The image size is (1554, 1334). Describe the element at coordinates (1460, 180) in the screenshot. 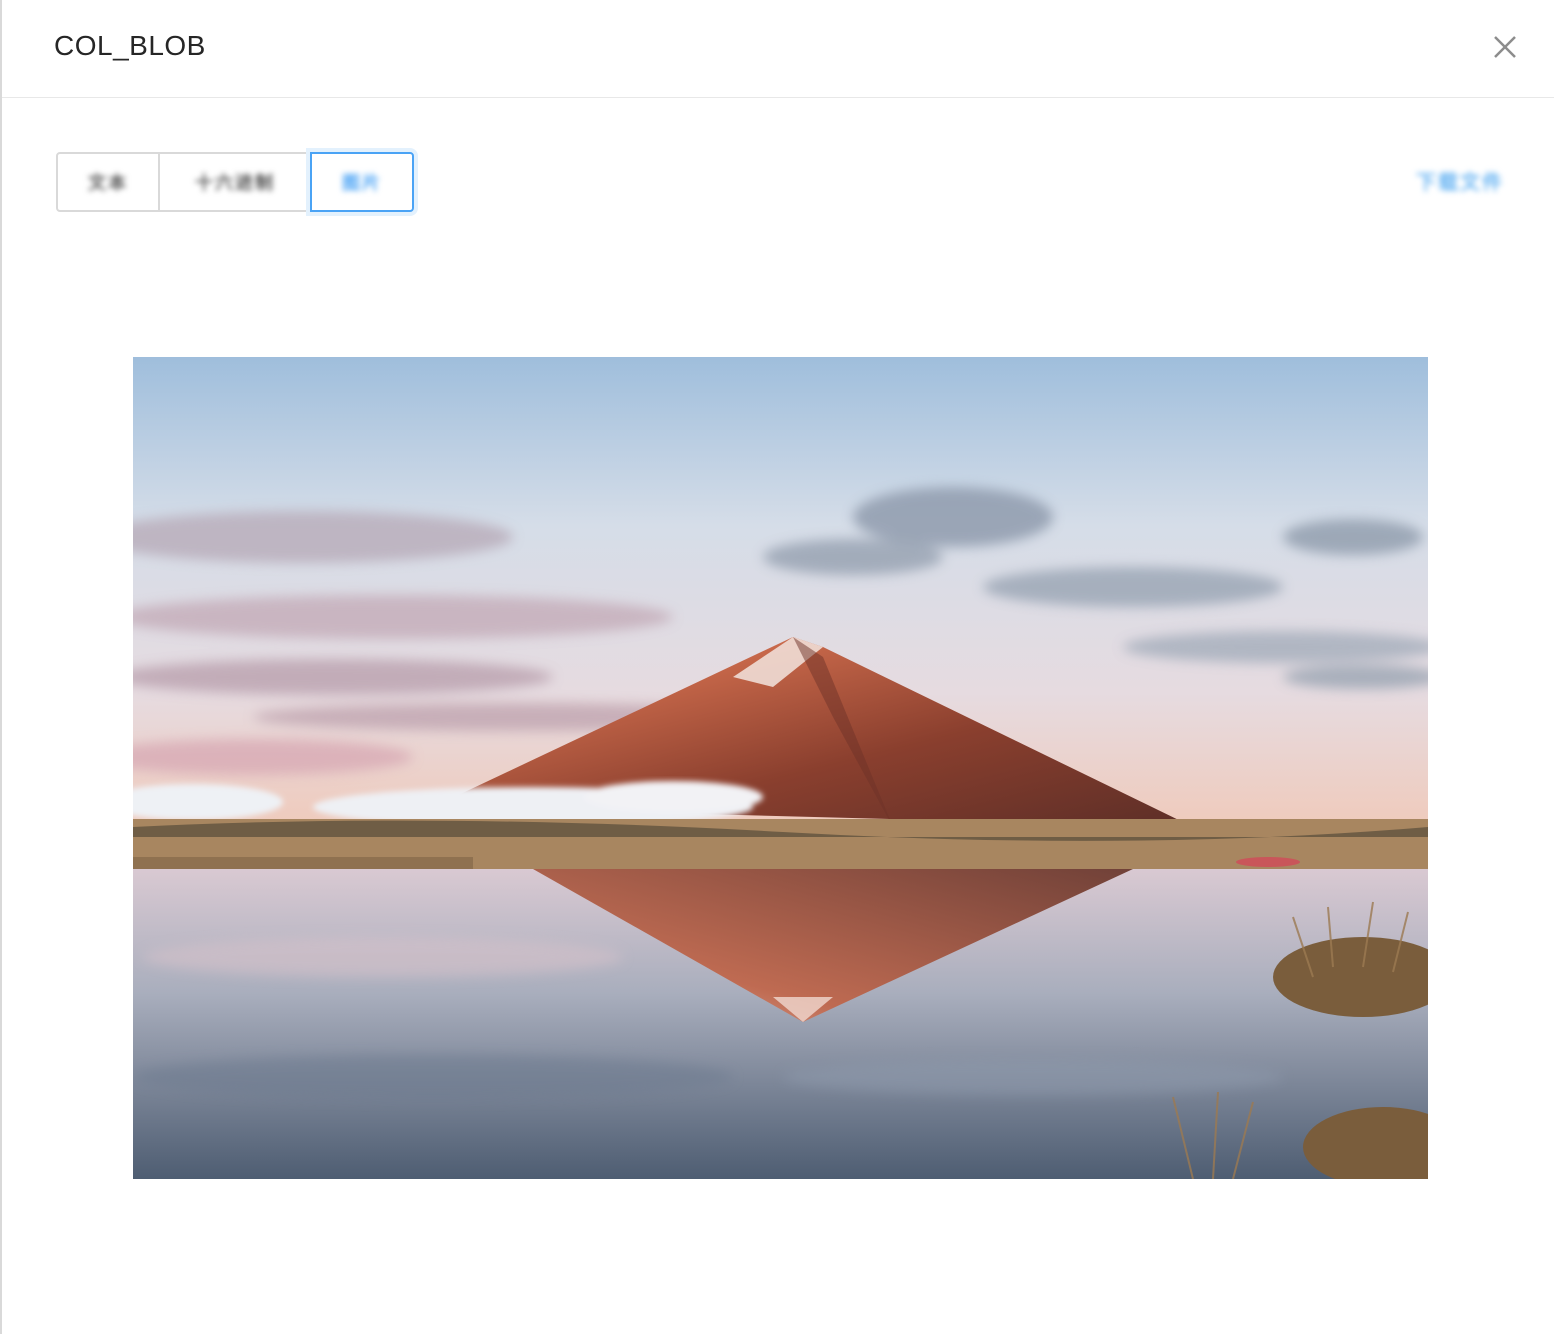

I see `download-link: 下载文件` at that location.